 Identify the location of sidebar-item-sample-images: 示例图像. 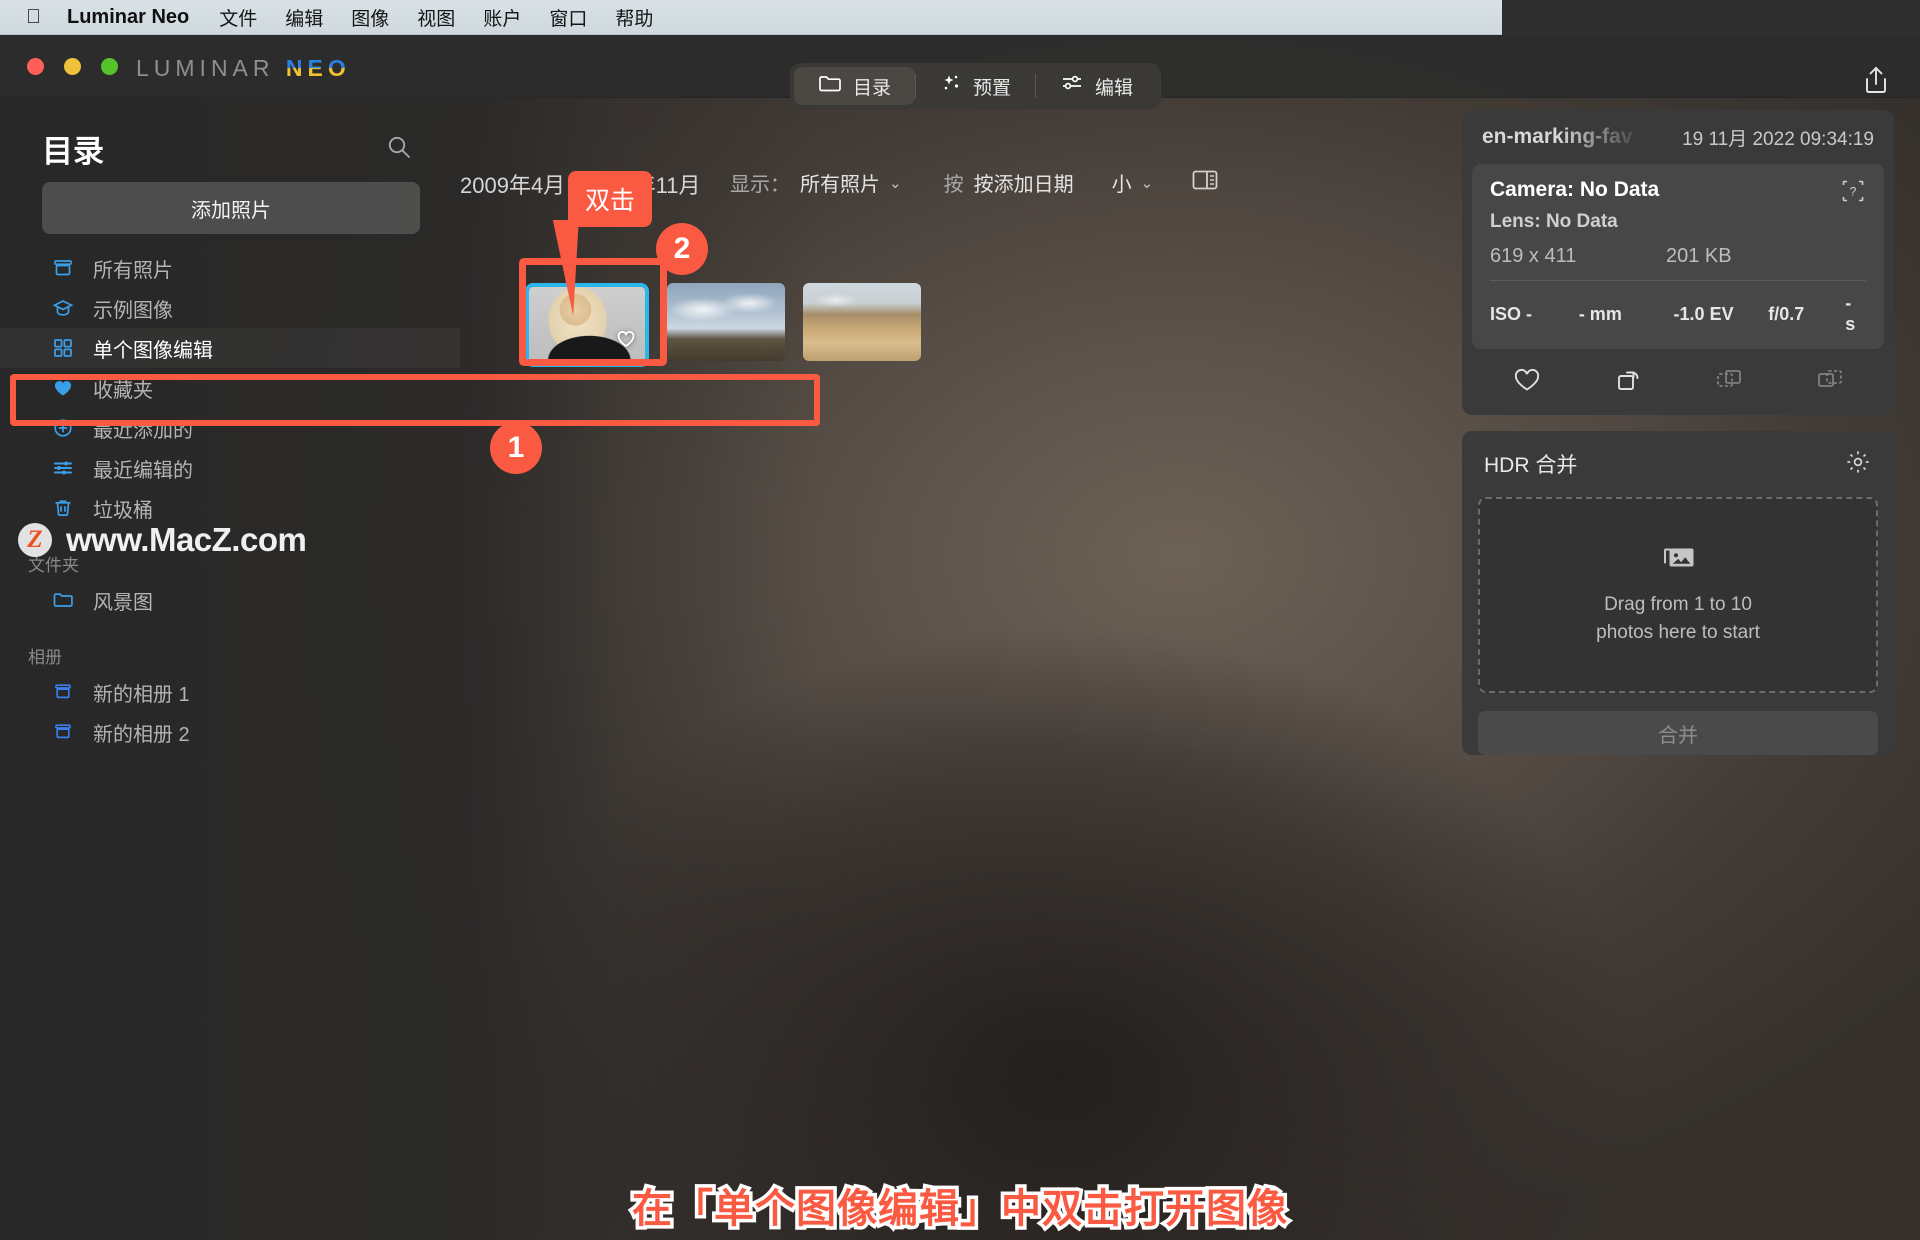
(230, 308).